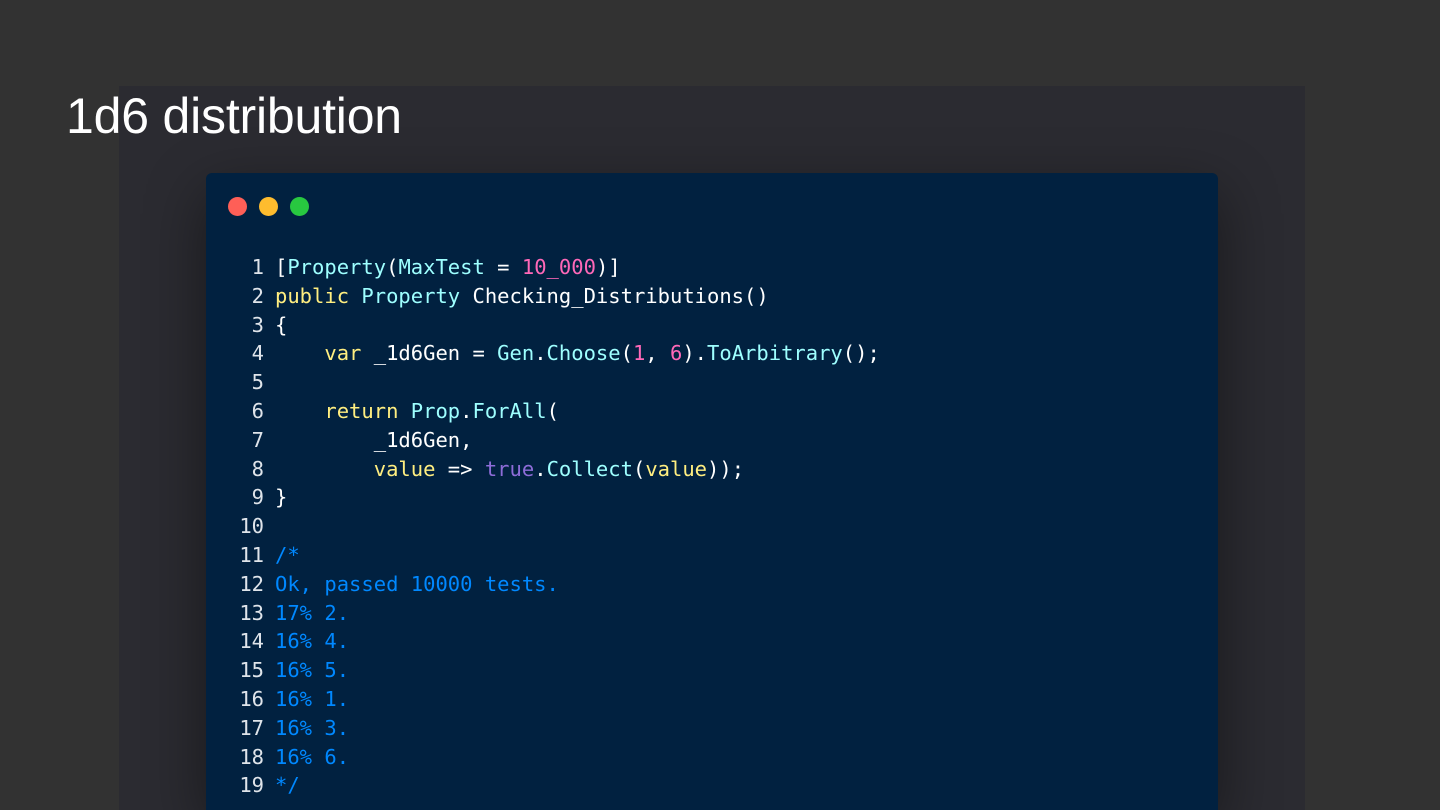 This screenshot has width=1440, height=810. I want to click on code-line: 8 value => true.Collect(value));, so click(712, 469).